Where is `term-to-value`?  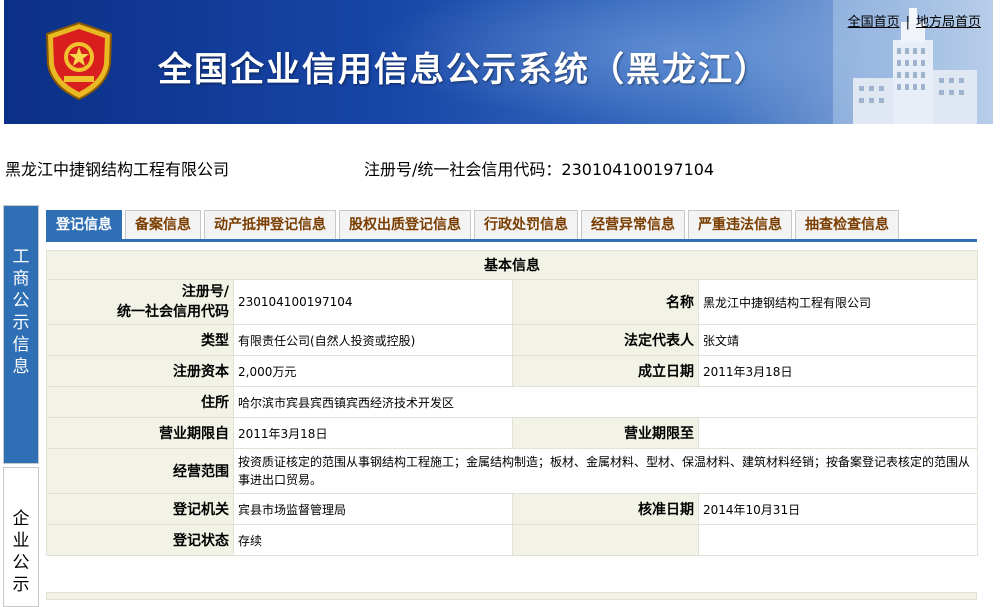
term-to-value is located at coordinates (838, 433).